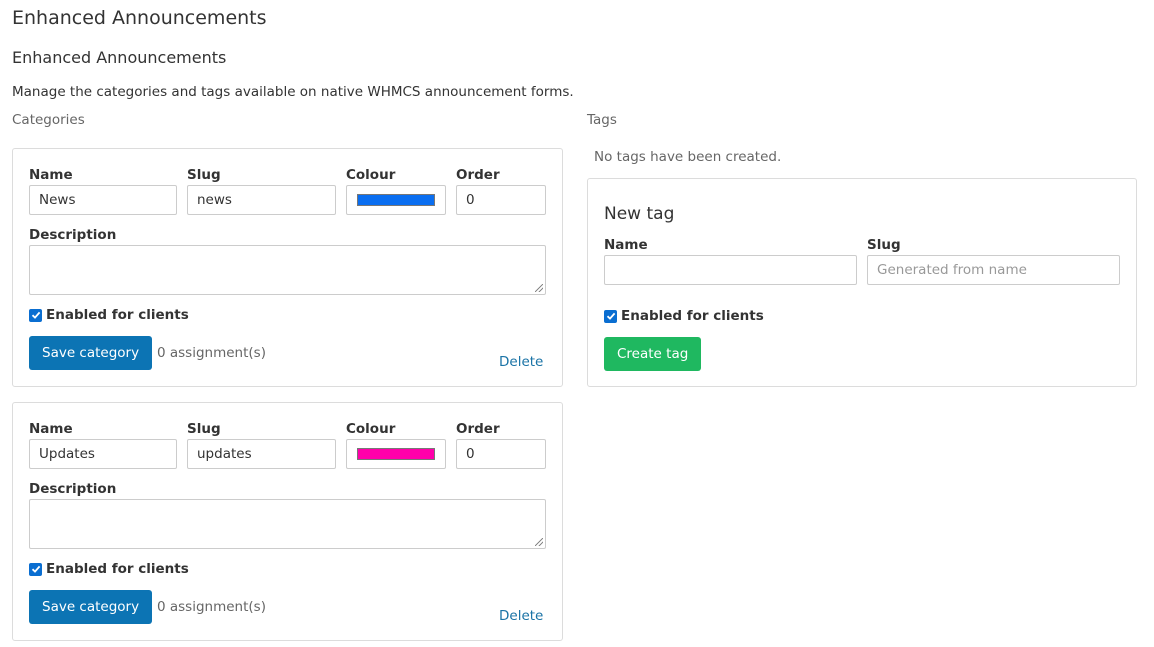 The height and width of the screenshot is (647, 1154). I want to click on tags-heading: Tags, so click(602, 120).